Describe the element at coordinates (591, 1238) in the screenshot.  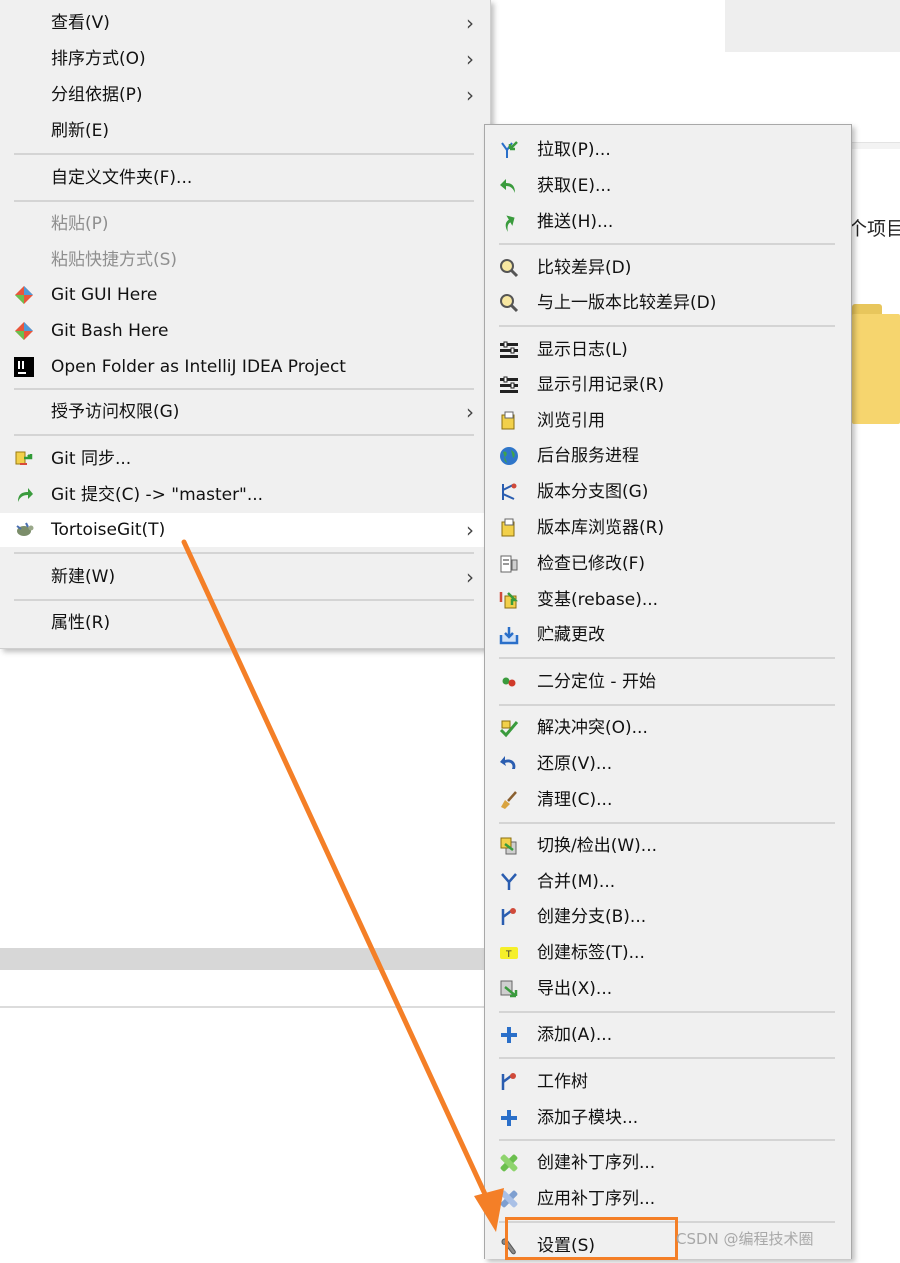
I see `settings-highlight-box` at that location.